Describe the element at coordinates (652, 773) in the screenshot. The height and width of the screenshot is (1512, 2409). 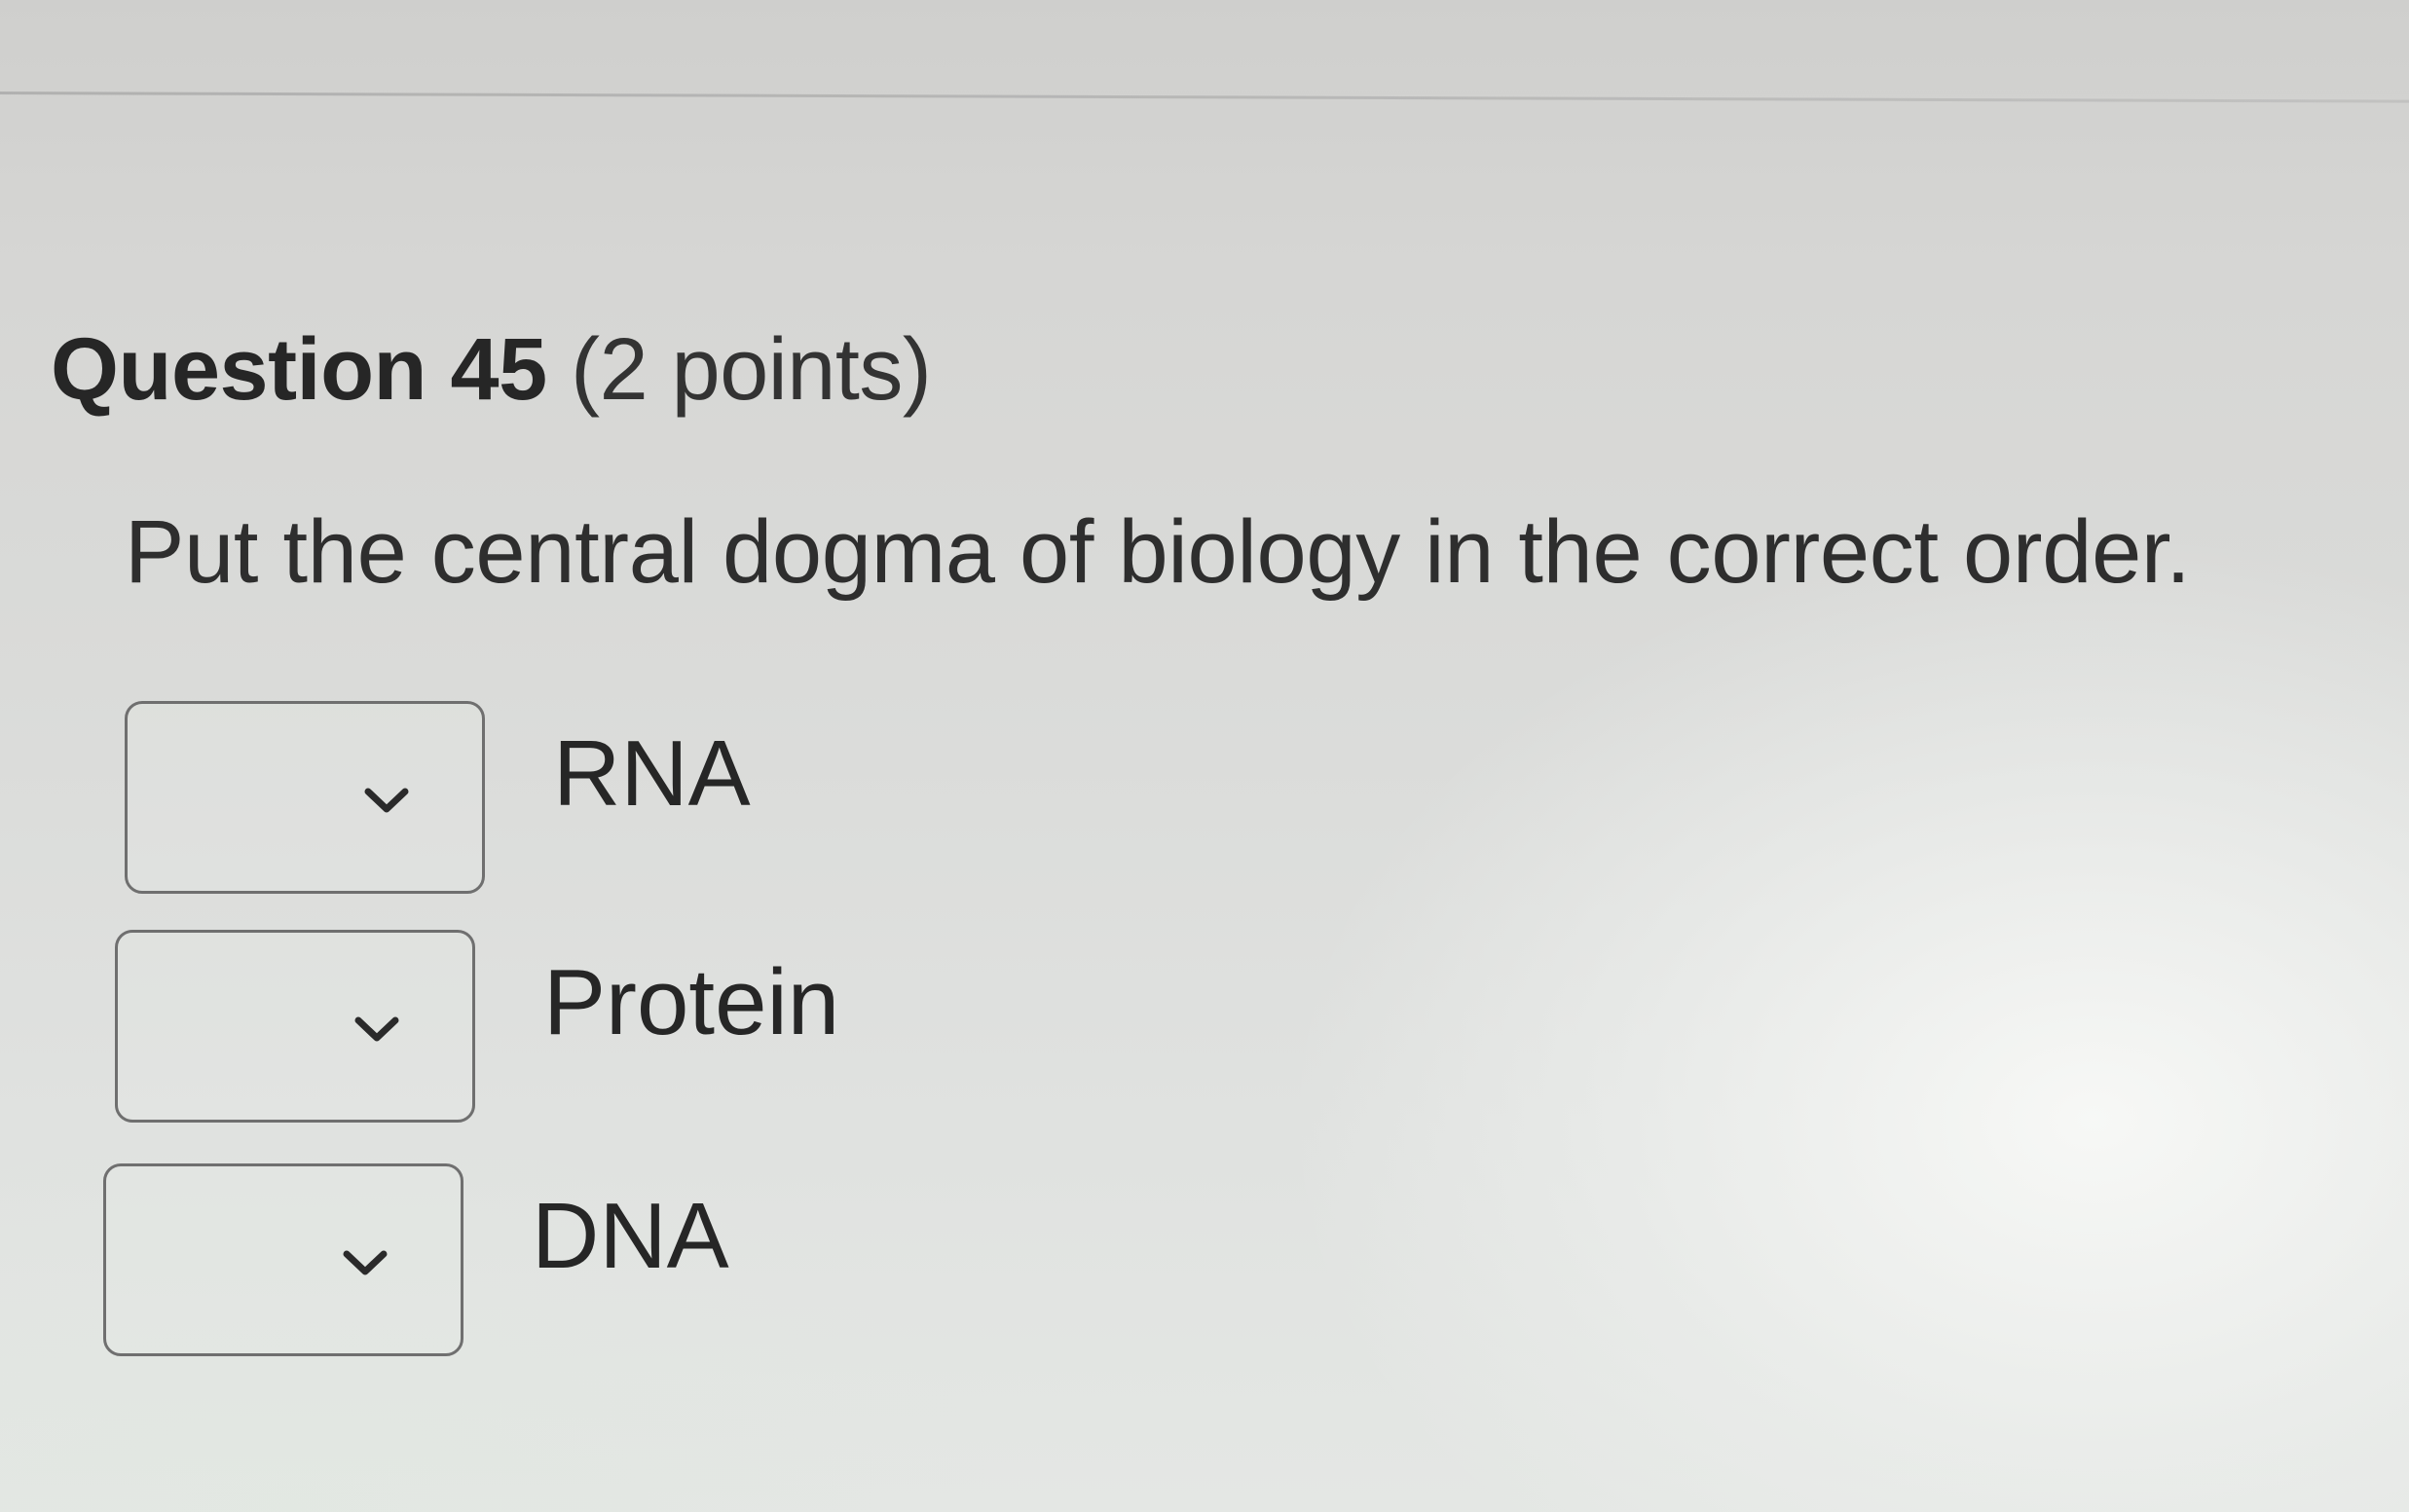
I see `order-item-label-rna: RNA` at that location.